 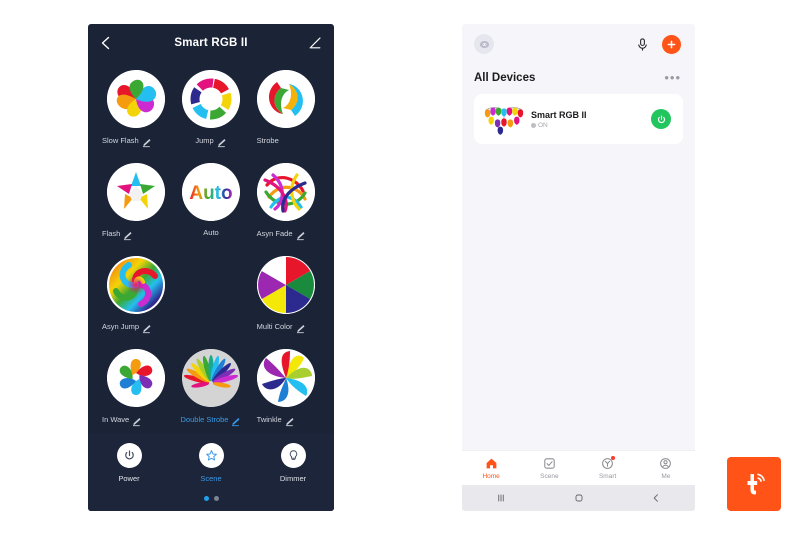 What do you see at coordinates (501, 498) in the screenshot?
I see `recents-button` at bounding box center [501, 498].